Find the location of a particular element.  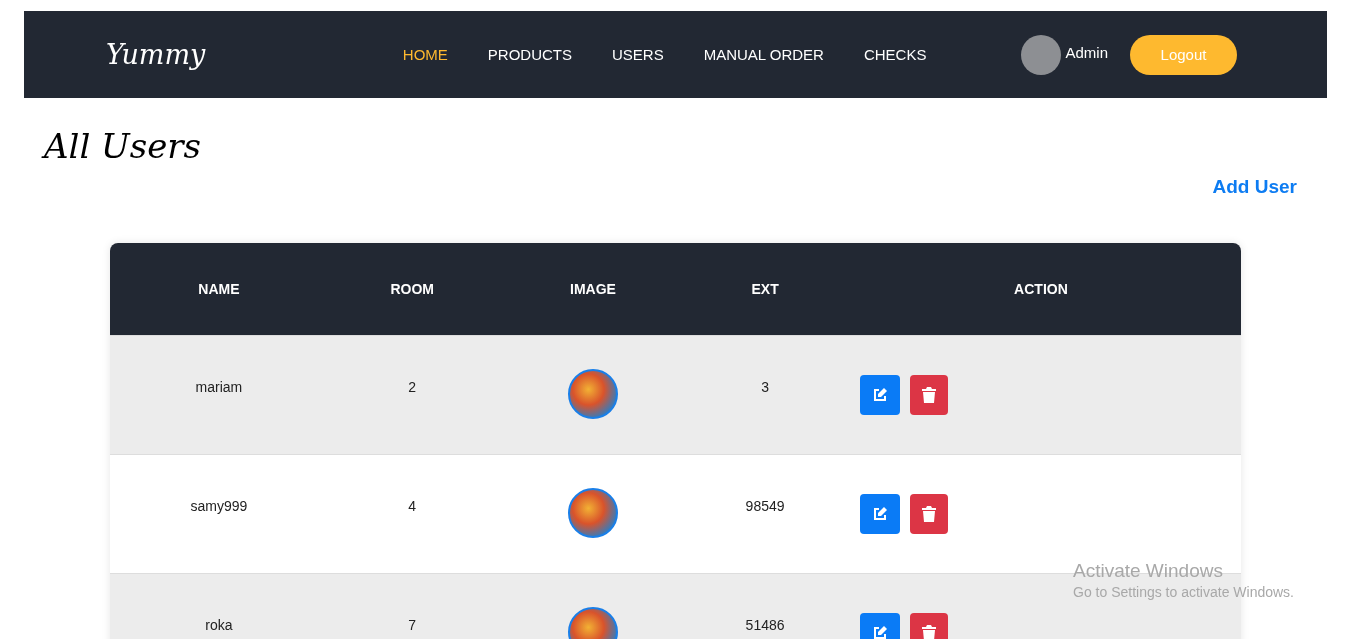

logo: Yummy is located at coordinates (156, 54).